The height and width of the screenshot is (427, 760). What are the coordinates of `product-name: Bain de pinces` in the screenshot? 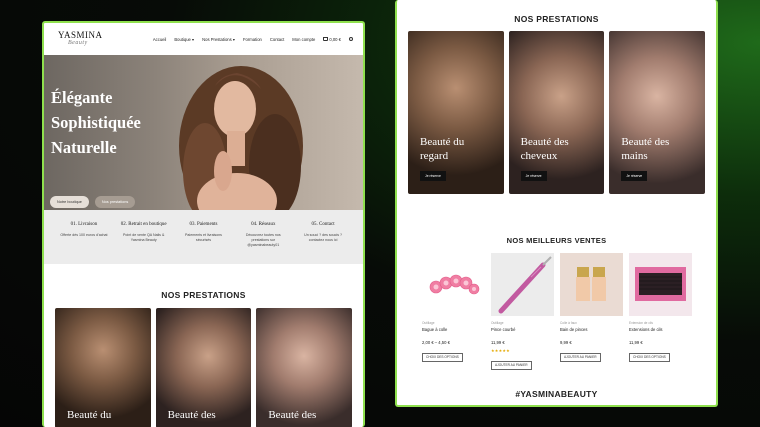 It's located at (591, 329).